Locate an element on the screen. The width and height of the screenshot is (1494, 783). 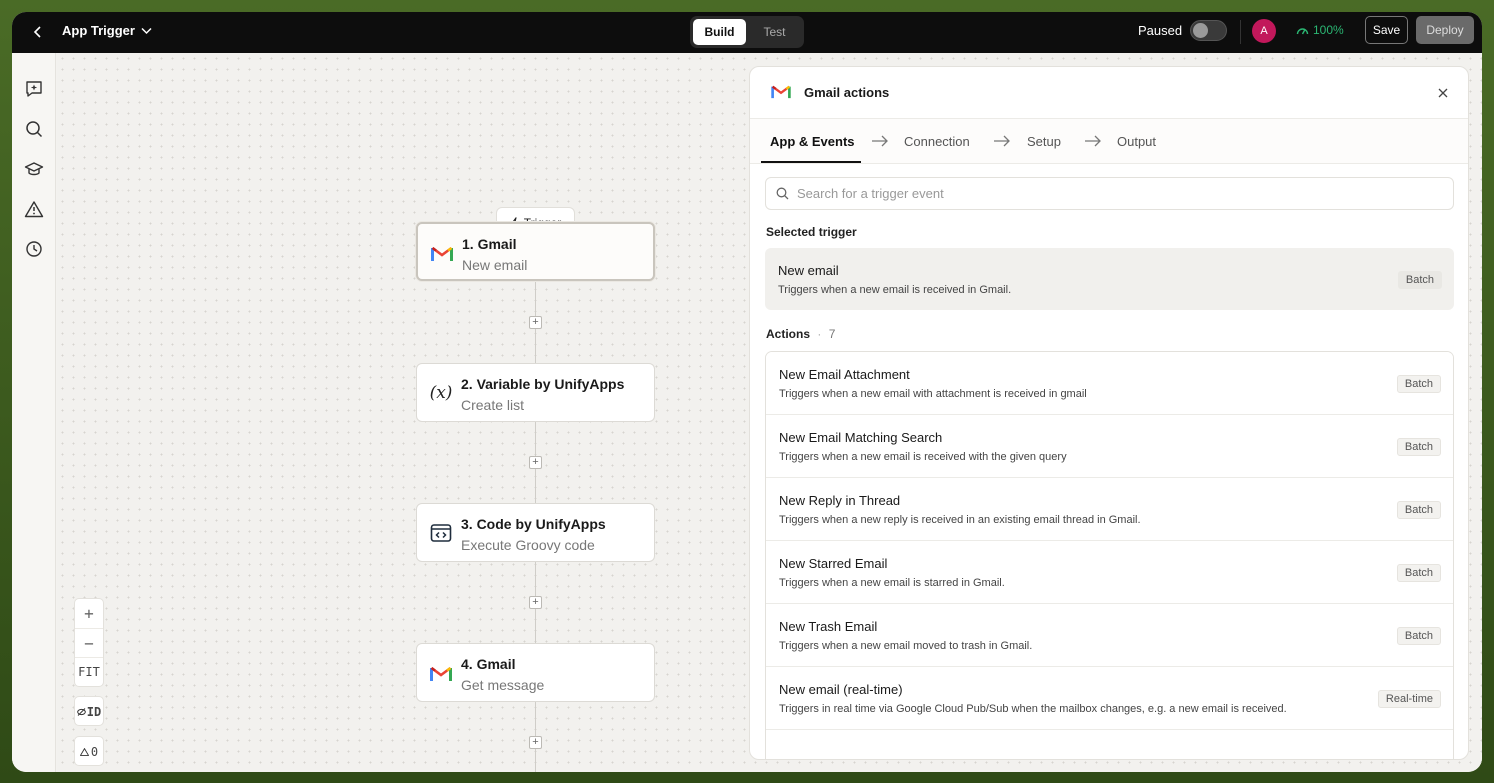
paused-label: Paused is located at coordinates (1160, 30).